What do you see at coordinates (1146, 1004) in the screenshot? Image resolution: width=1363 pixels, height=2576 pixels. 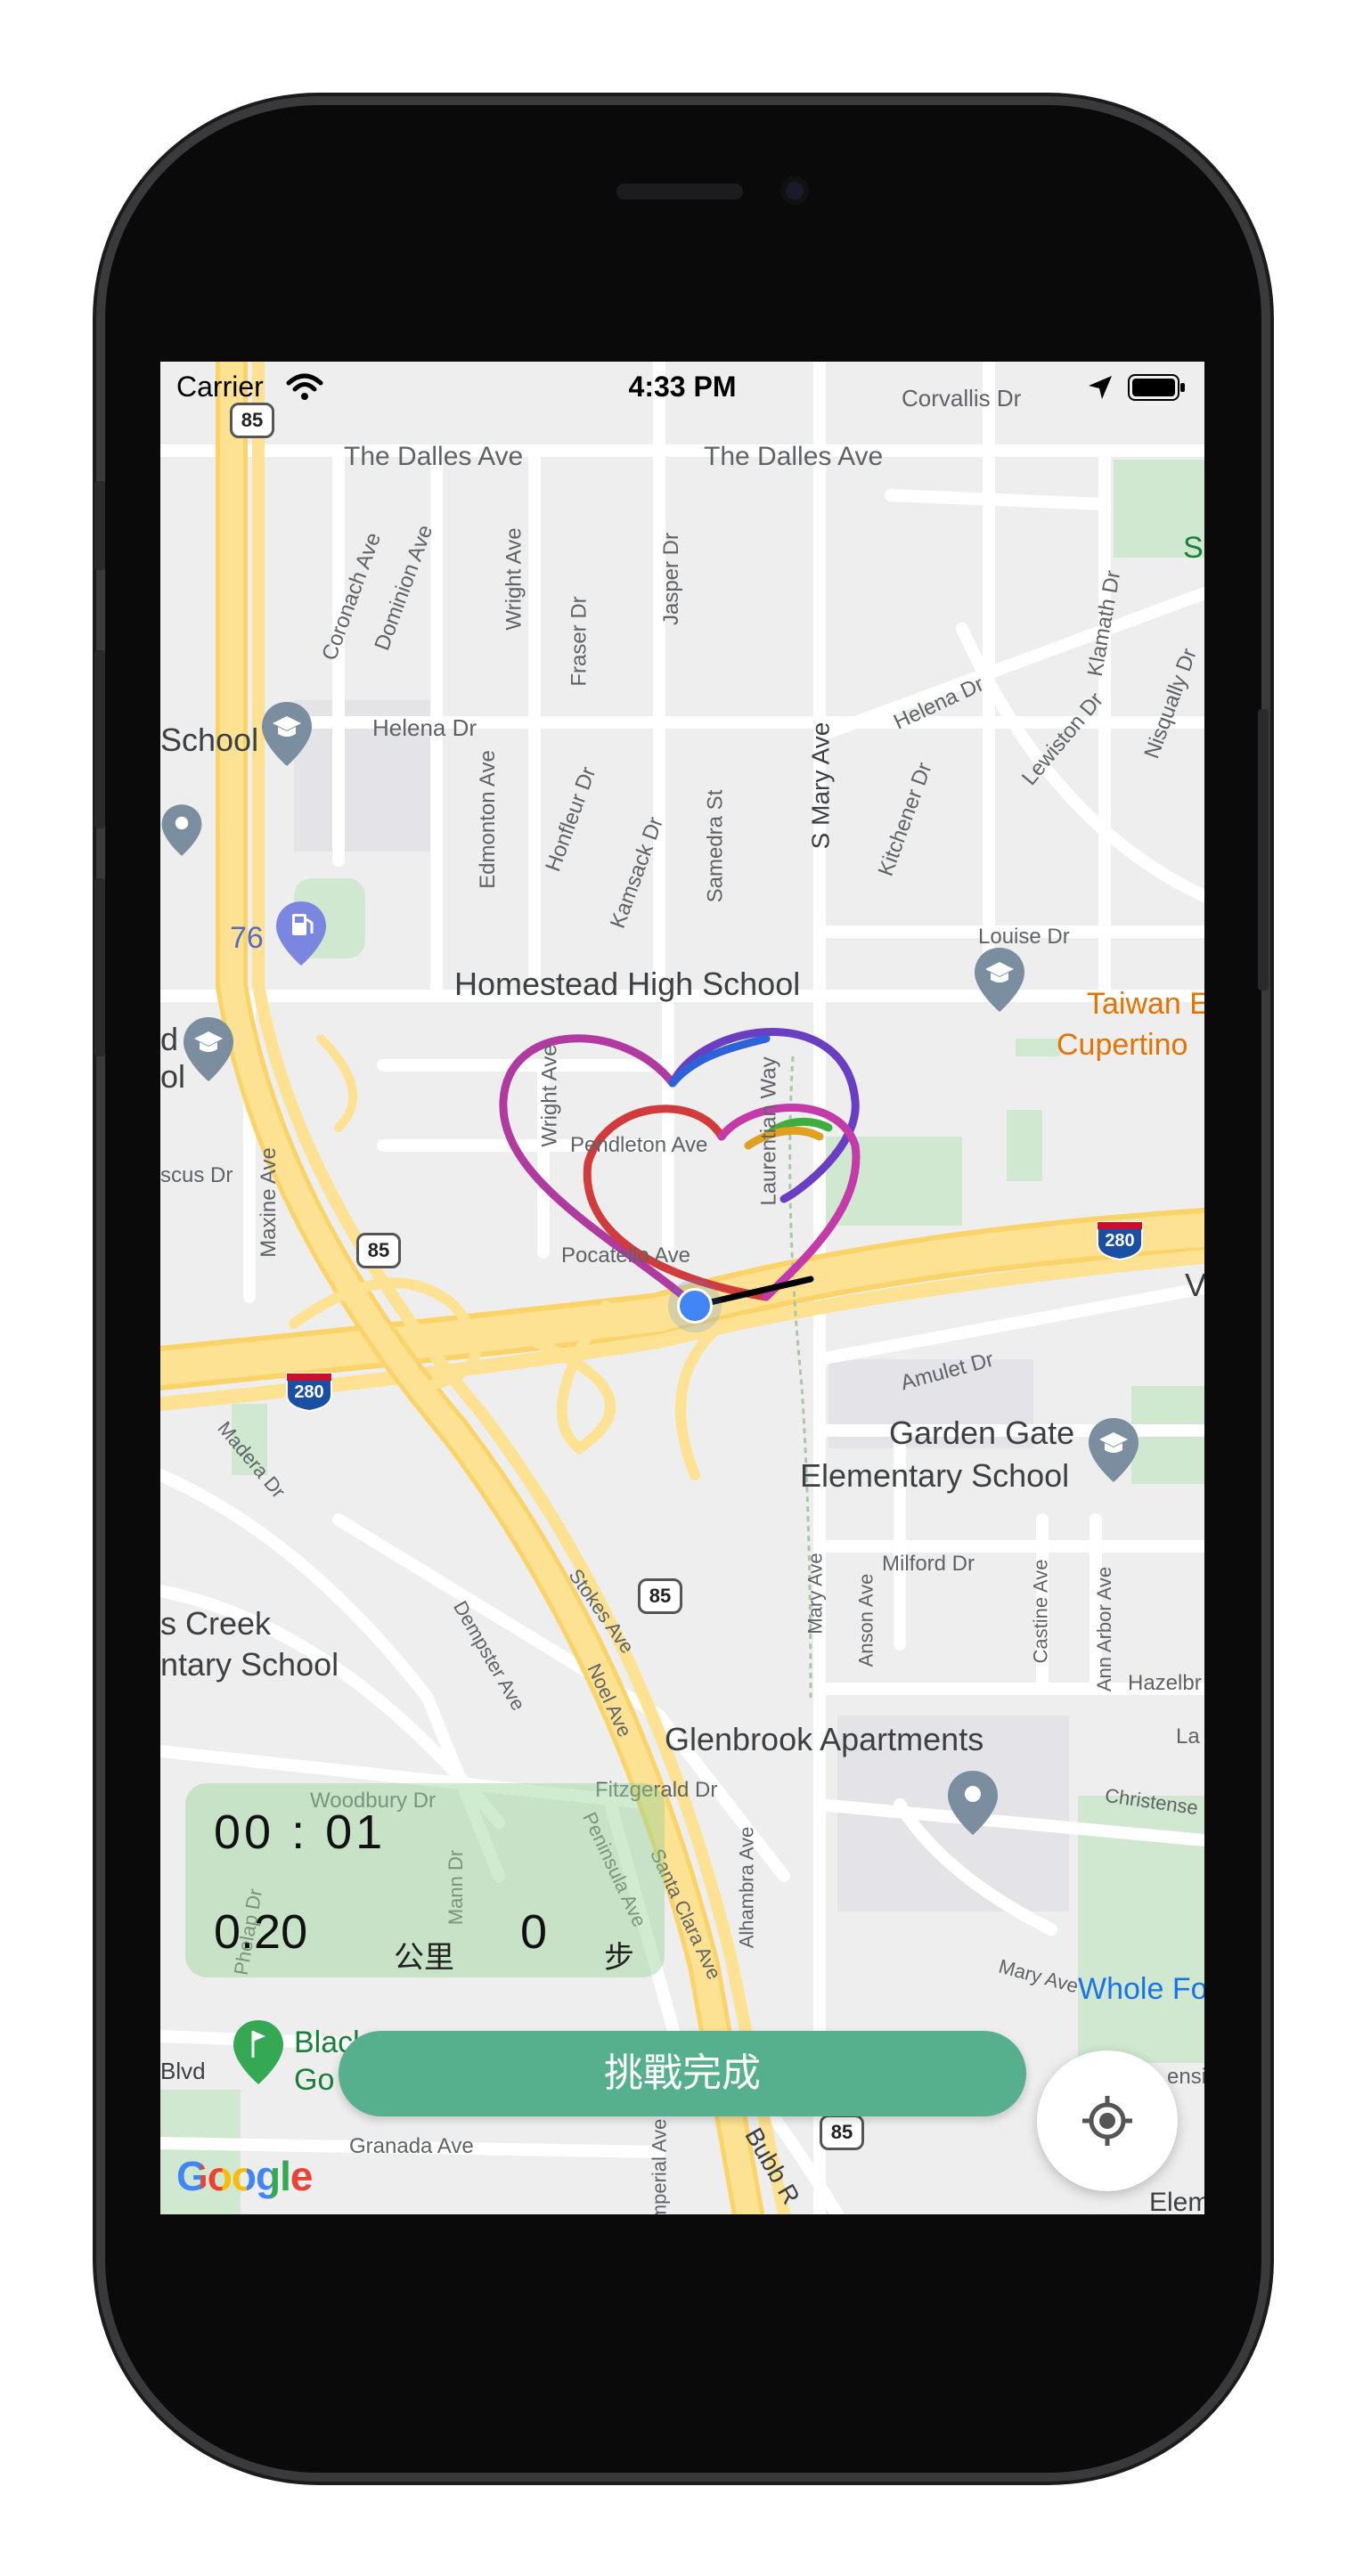 I see `place-label: Taiwan E` at bounding box center [1146, 1004].